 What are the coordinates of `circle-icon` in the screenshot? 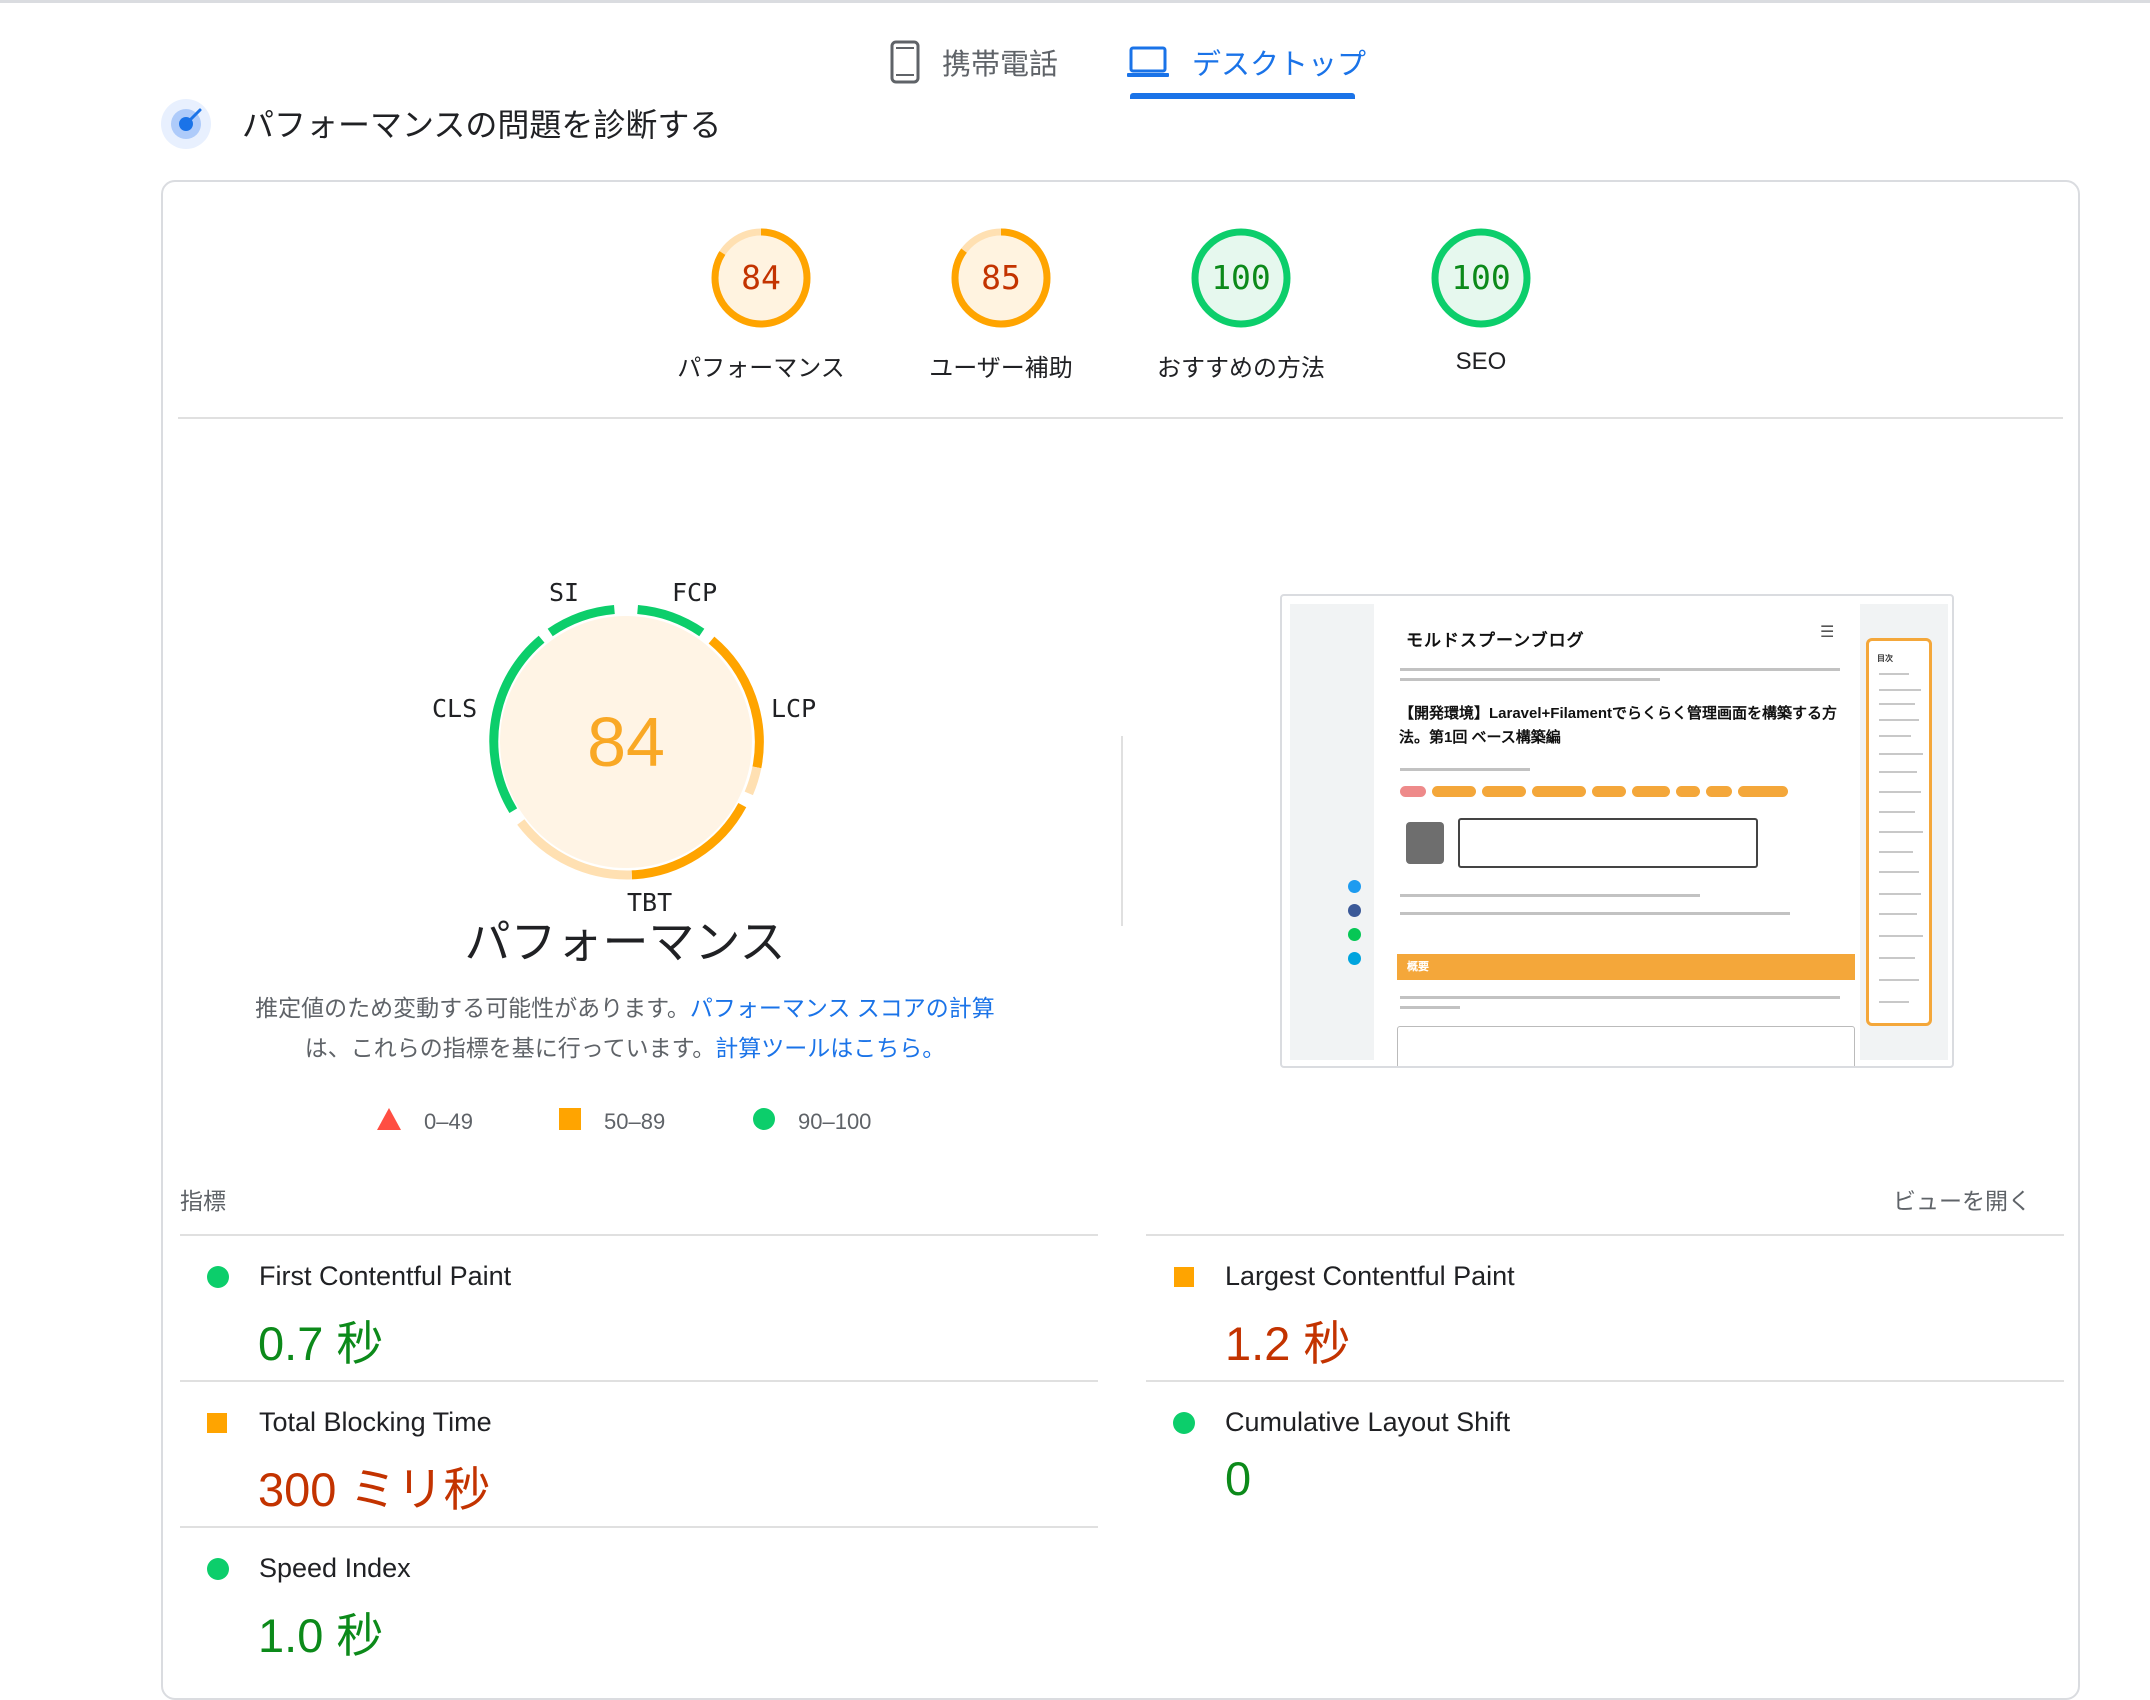 It's located at (764, 1122).